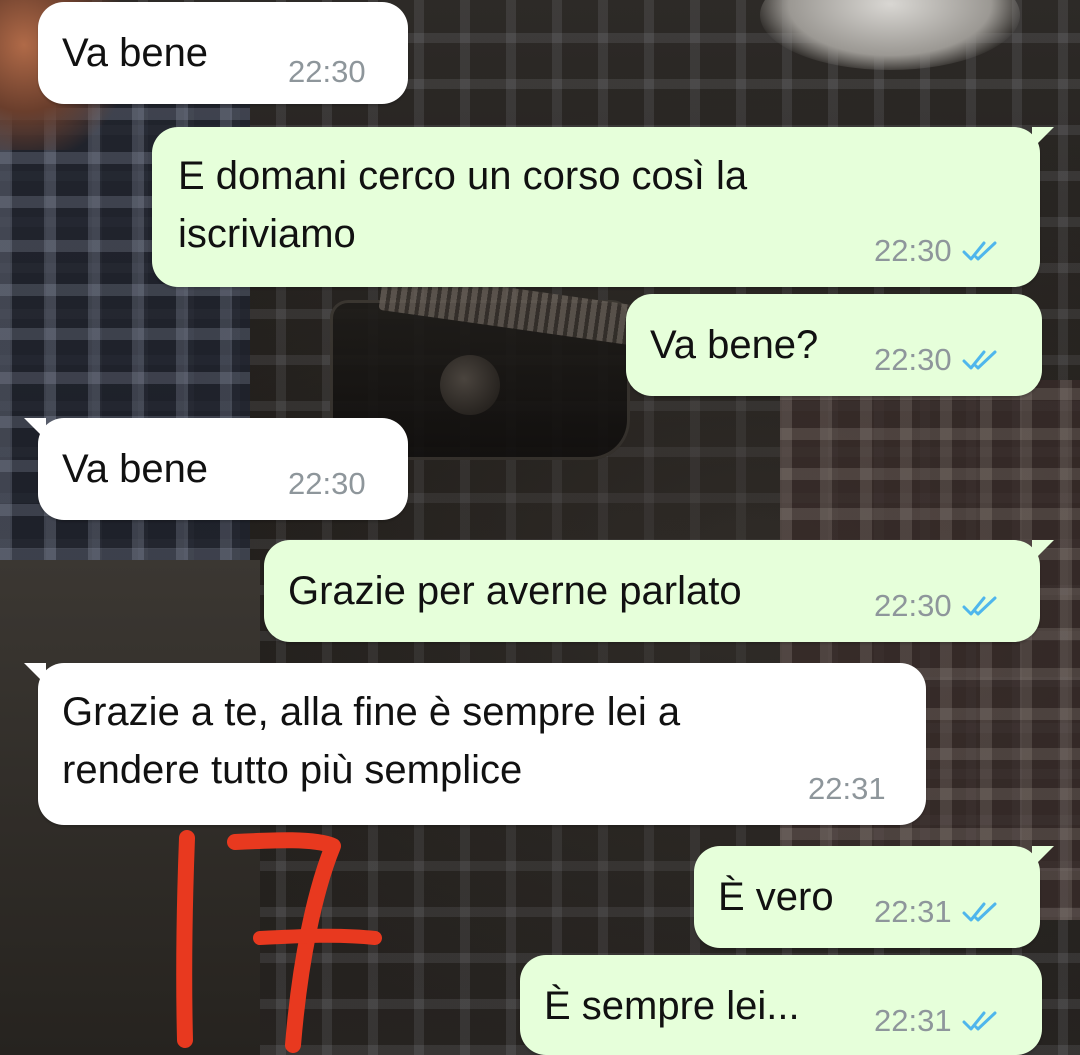 Image resolution: width=1080 pixels, height=1055 pixels. I want to click on message-text: Grazie per averne parlato, so click(515, 591).